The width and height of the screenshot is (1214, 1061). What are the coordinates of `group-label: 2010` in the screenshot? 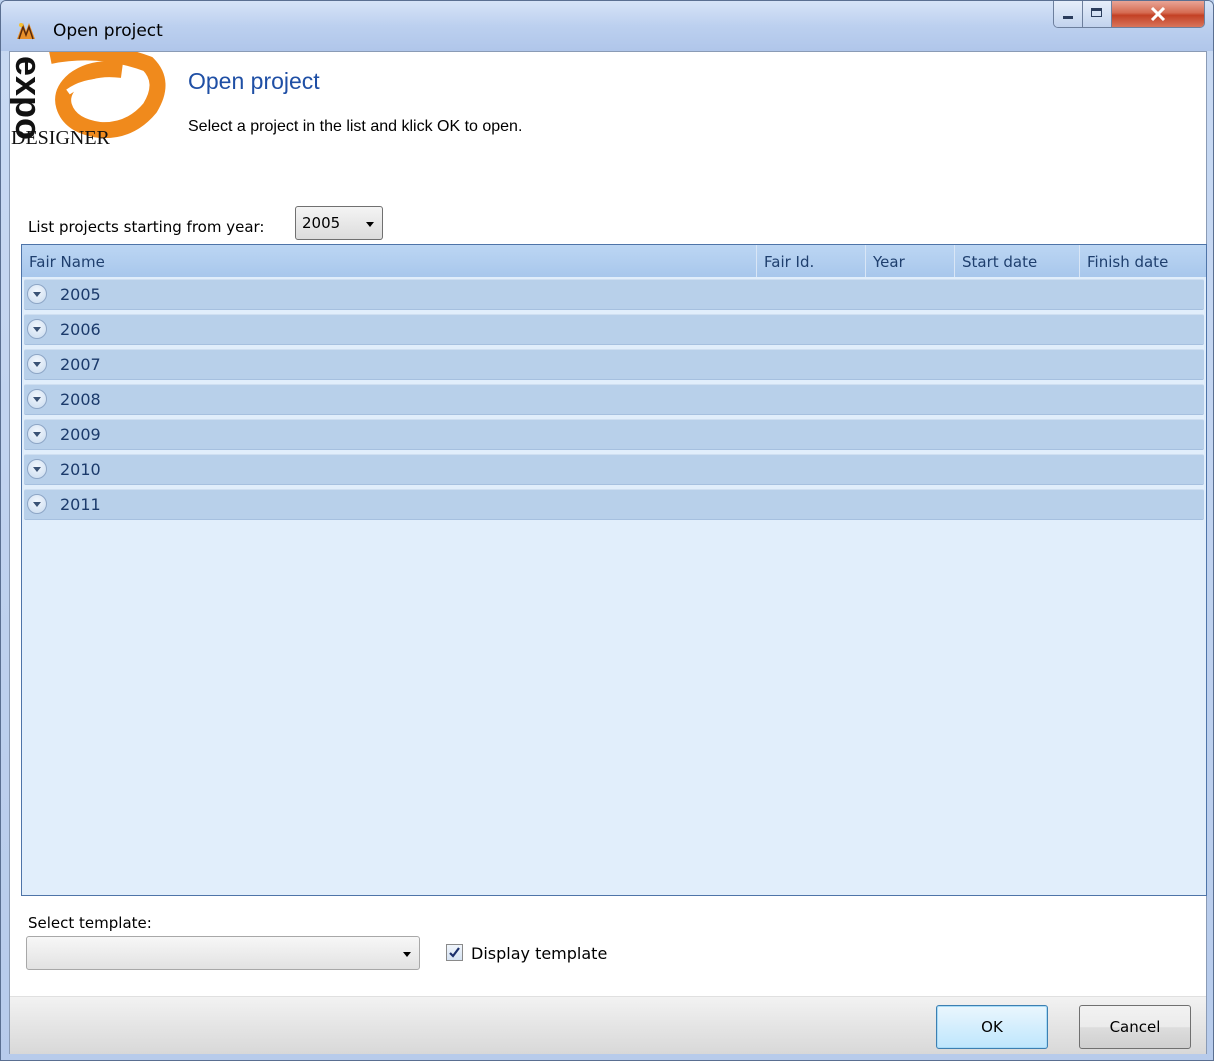 It's located at (80, 469).